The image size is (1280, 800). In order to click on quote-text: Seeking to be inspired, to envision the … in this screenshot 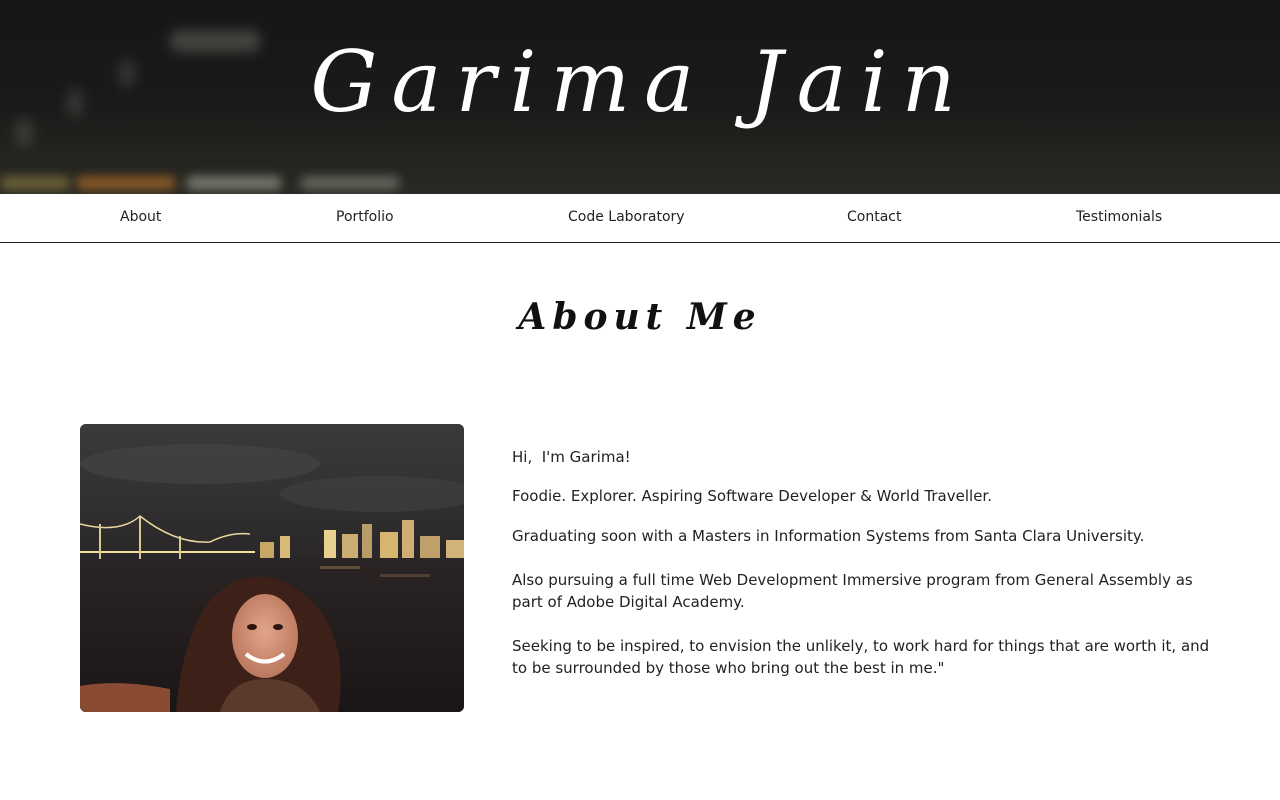, I will do `click(861, 657)`.